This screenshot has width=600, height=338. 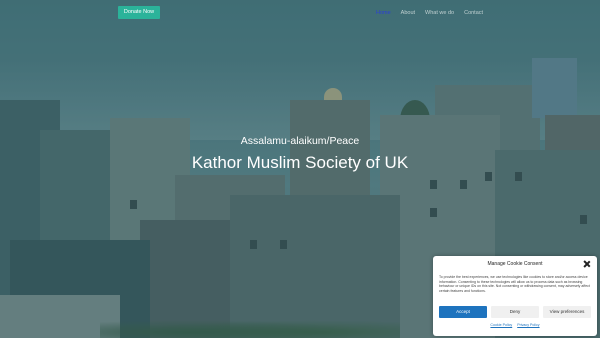 I want to click on privacy-policy-link: Privacy Policy, so click(x=528, y=325).